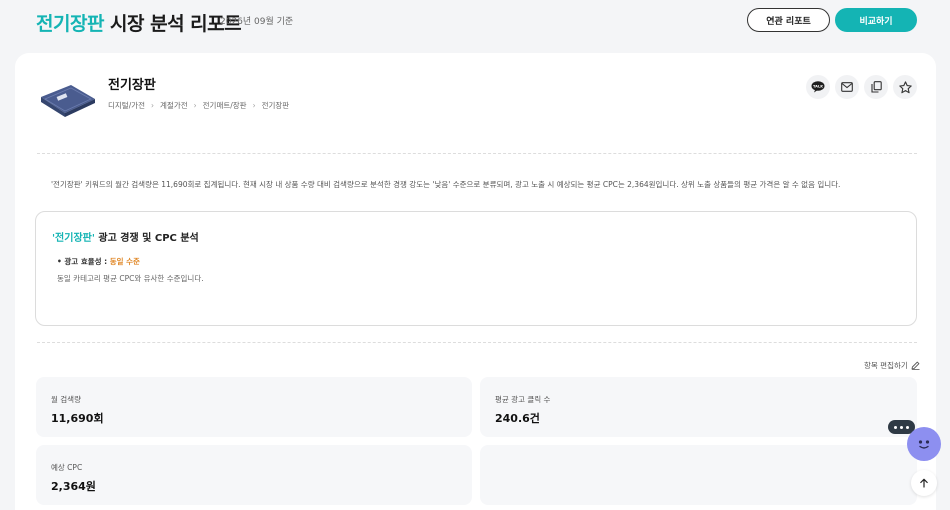 Image resolution: width=950 pixels, height=510 pixels. What do you see at coordinates (475, 20) in the screenshot?
I see `page-header: 전기장판 시장 분석 리포트 2026년 09월 기준 연관 리포트 비교하기` at bounding box center [475, 20].